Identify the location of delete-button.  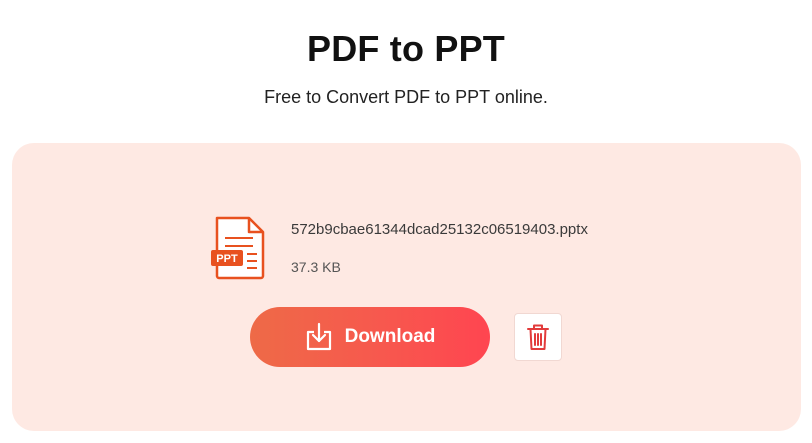
(538, 337).